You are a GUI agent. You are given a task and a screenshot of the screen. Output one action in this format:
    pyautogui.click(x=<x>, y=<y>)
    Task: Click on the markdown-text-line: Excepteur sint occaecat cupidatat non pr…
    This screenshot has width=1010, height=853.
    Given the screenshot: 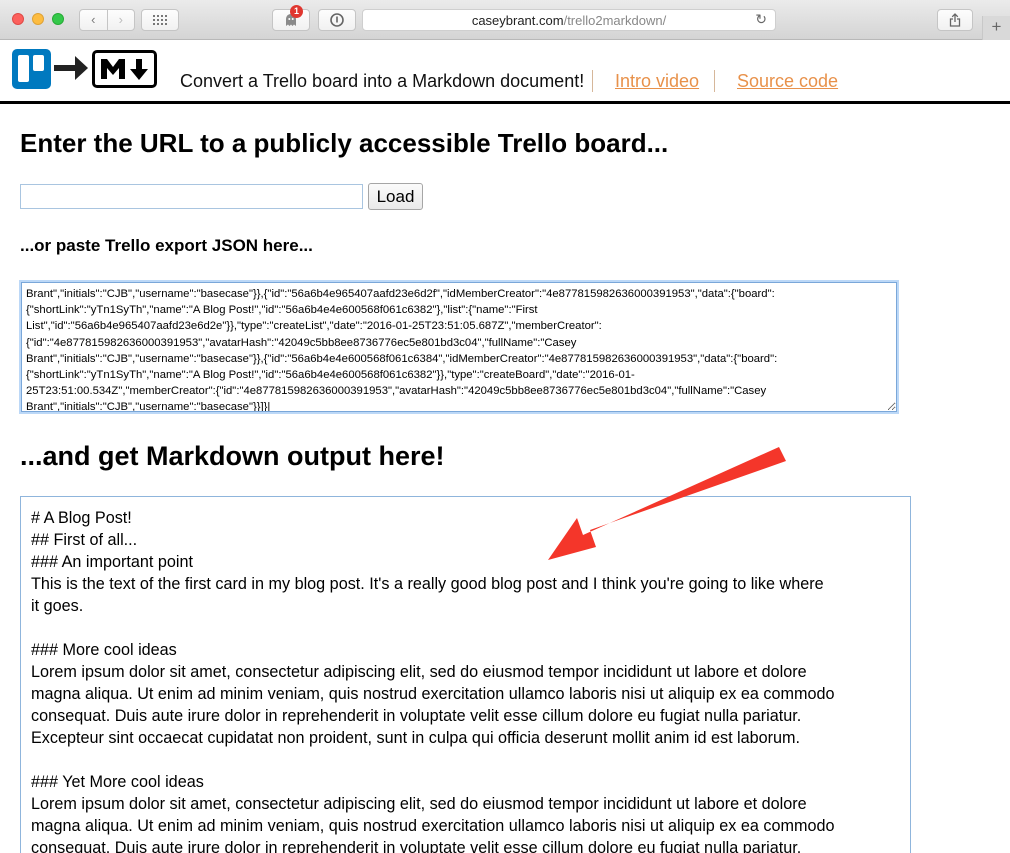 What is the action you would take?
    pyautogui.click(x=416, y=738)
    